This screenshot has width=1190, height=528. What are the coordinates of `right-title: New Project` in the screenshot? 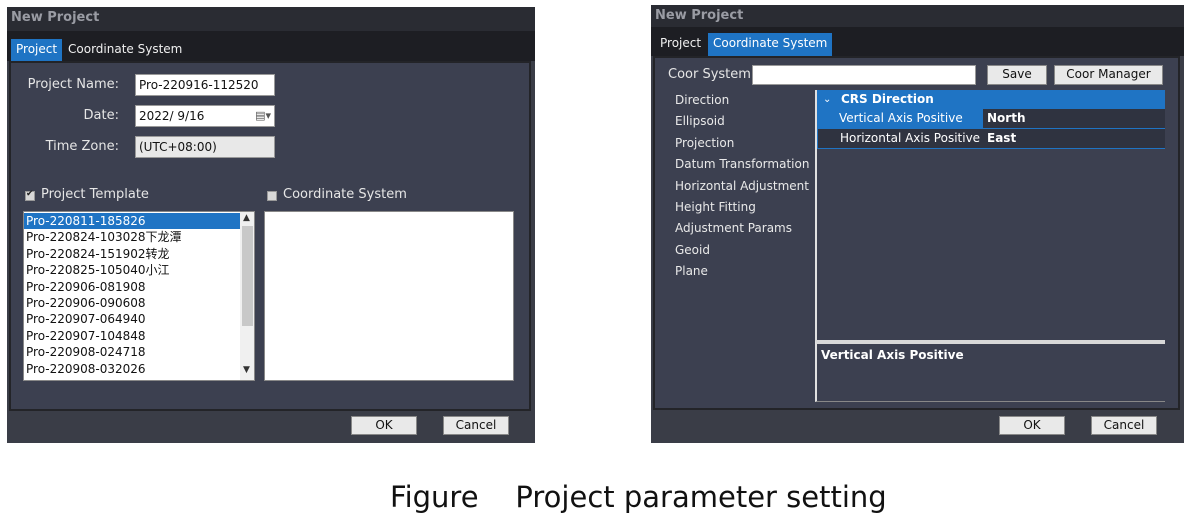 It's located at (699, 15).